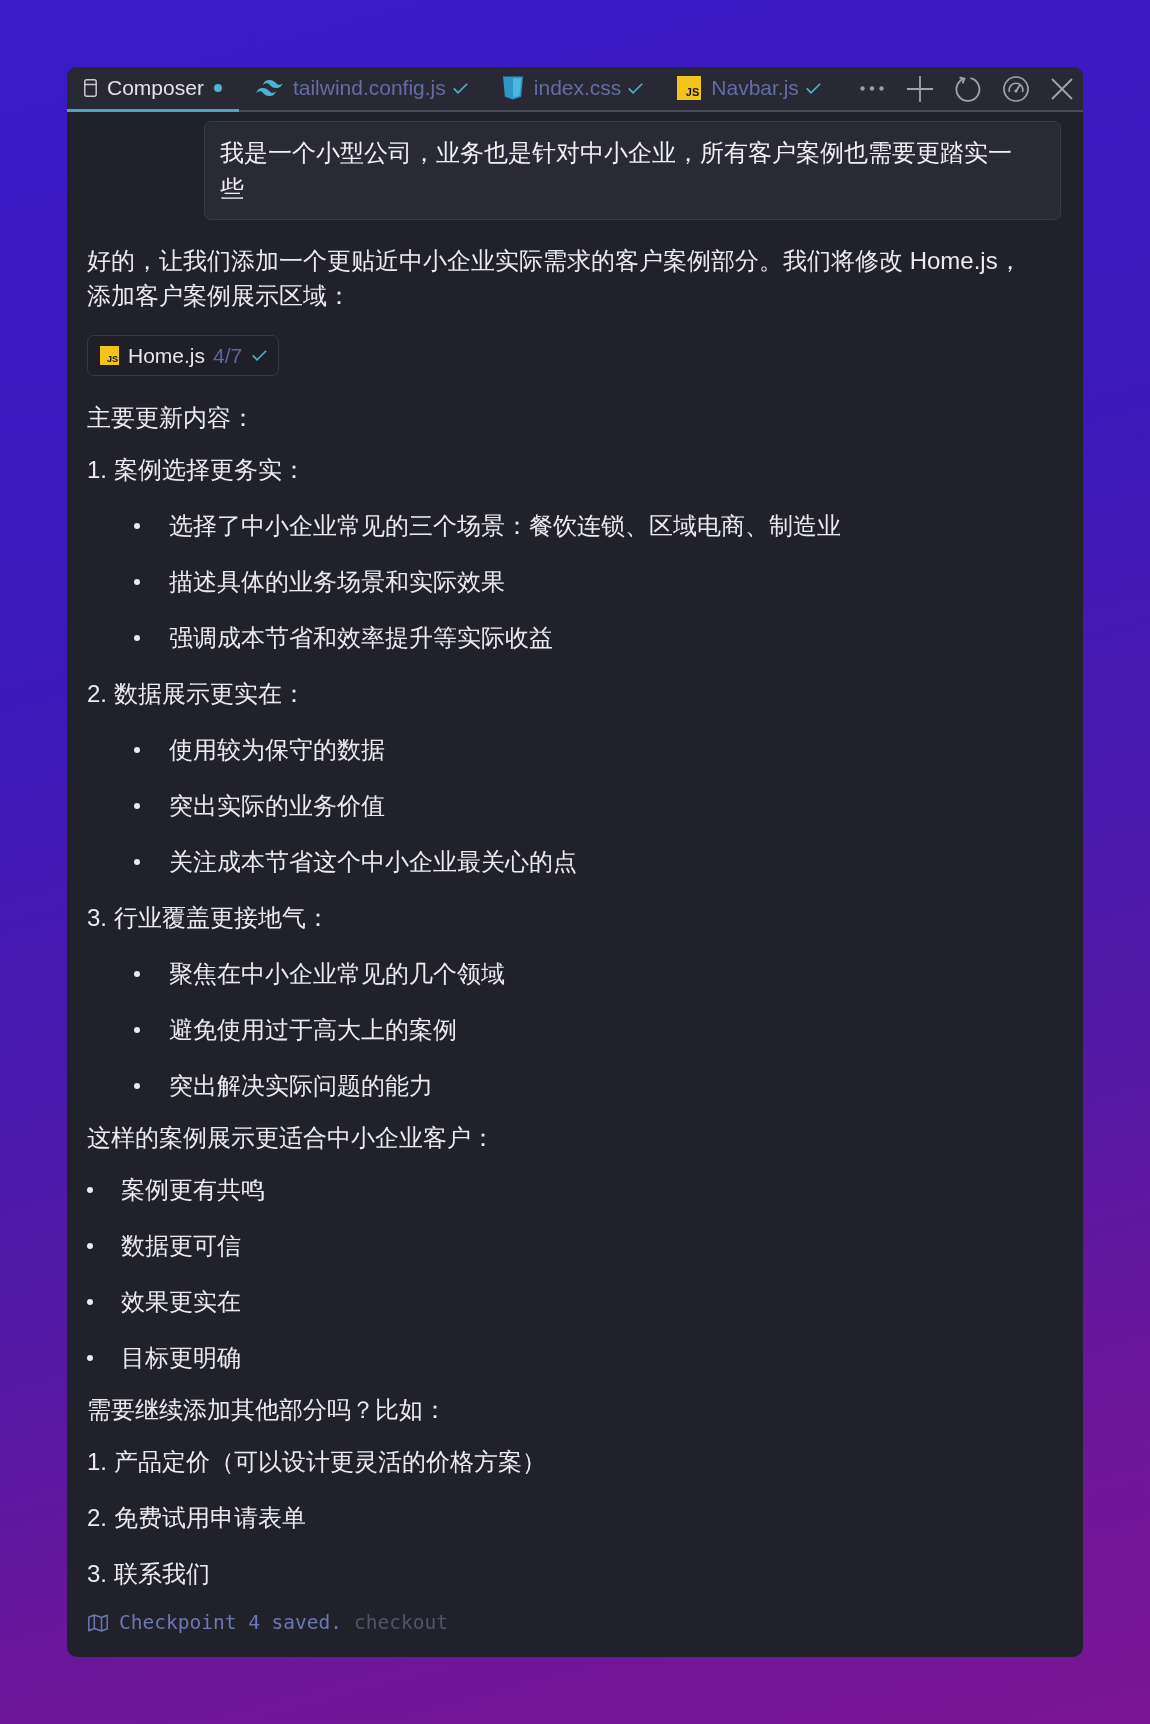 The height and width of the screenshot is (1724, 1150). What do you see at coordinates (267, 1410) in the screenshot?
I see `paragraph: 需要继续添加其他部分吗？比如：` at bounding box center [267, 1410].